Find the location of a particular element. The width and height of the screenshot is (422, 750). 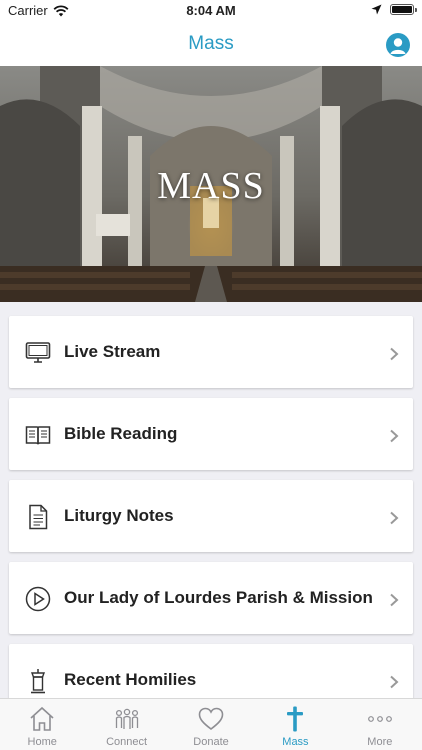

navigation-bar: Mass is located at coordinates (211, 44).